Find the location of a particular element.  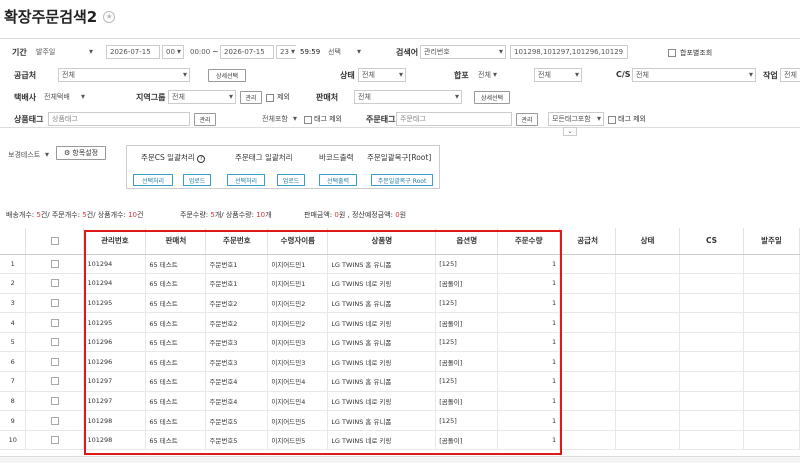

merge-pack-select-2: 전체 is located at coordinates (558, 75).